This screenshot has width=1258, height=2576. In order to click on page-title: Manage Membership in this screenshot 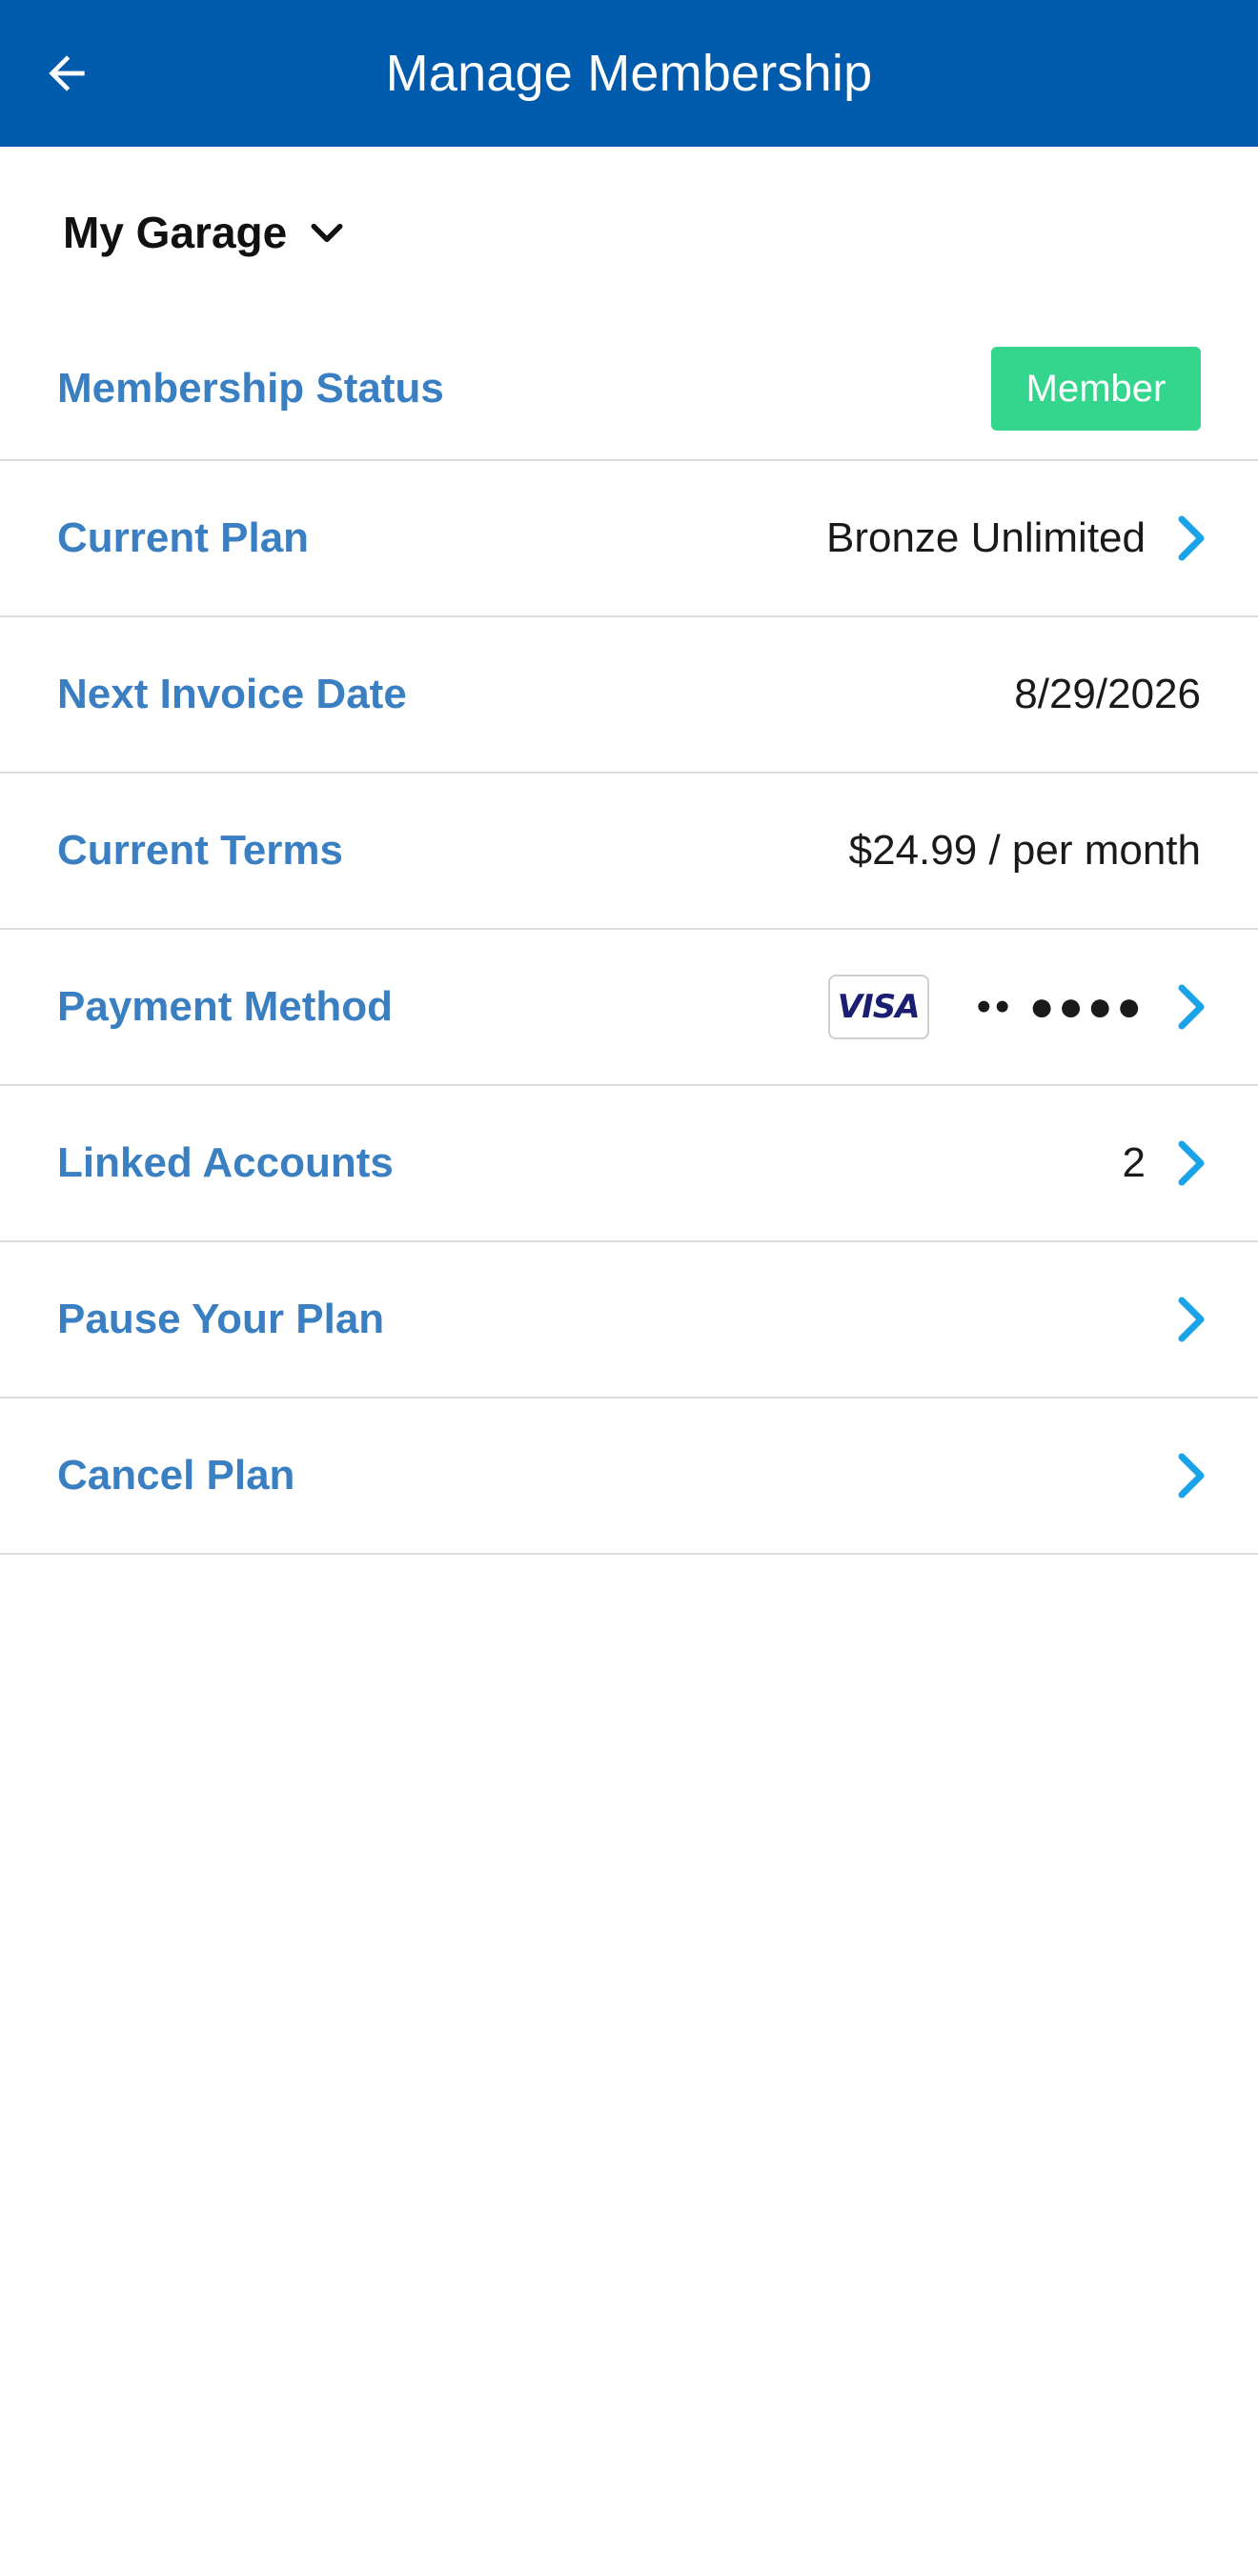, I will do `click(629, 73)`.